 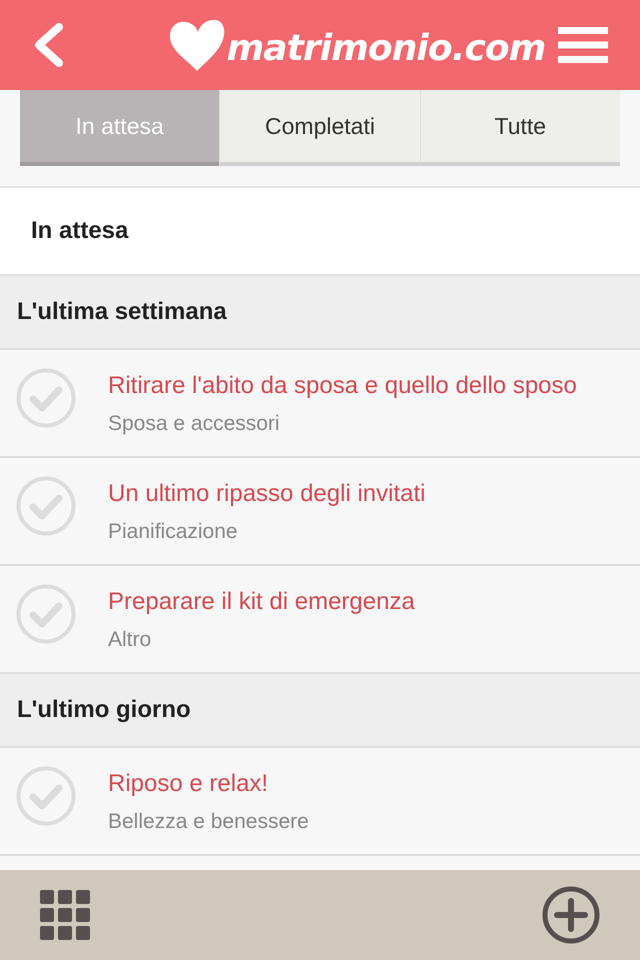 I want to click on task-title: Un ultimo ripasso degli invitati, so click(x=267, y=494).